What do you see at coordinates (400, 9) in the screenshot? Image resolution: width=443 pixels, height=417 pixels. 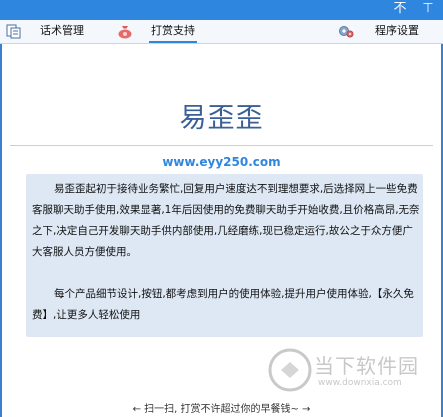 I see `pin-icon: 不` at bounding box center [400, 9].